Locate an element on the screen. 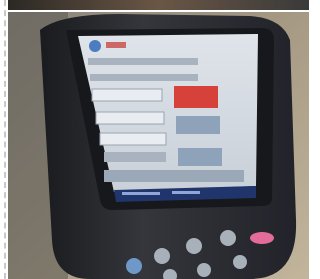  app-logo-icon is located at coordinates (95, 46).